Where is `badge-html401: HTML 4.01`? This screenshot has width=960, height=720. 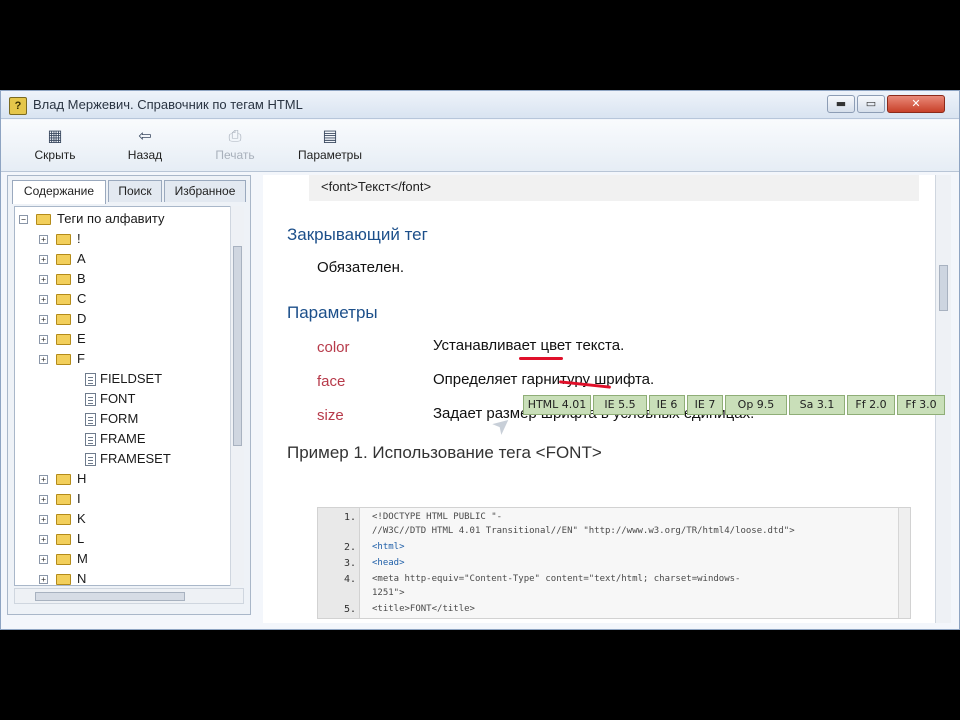
badge-html401: HTML 4.01 is located at coordinates (557, 405).